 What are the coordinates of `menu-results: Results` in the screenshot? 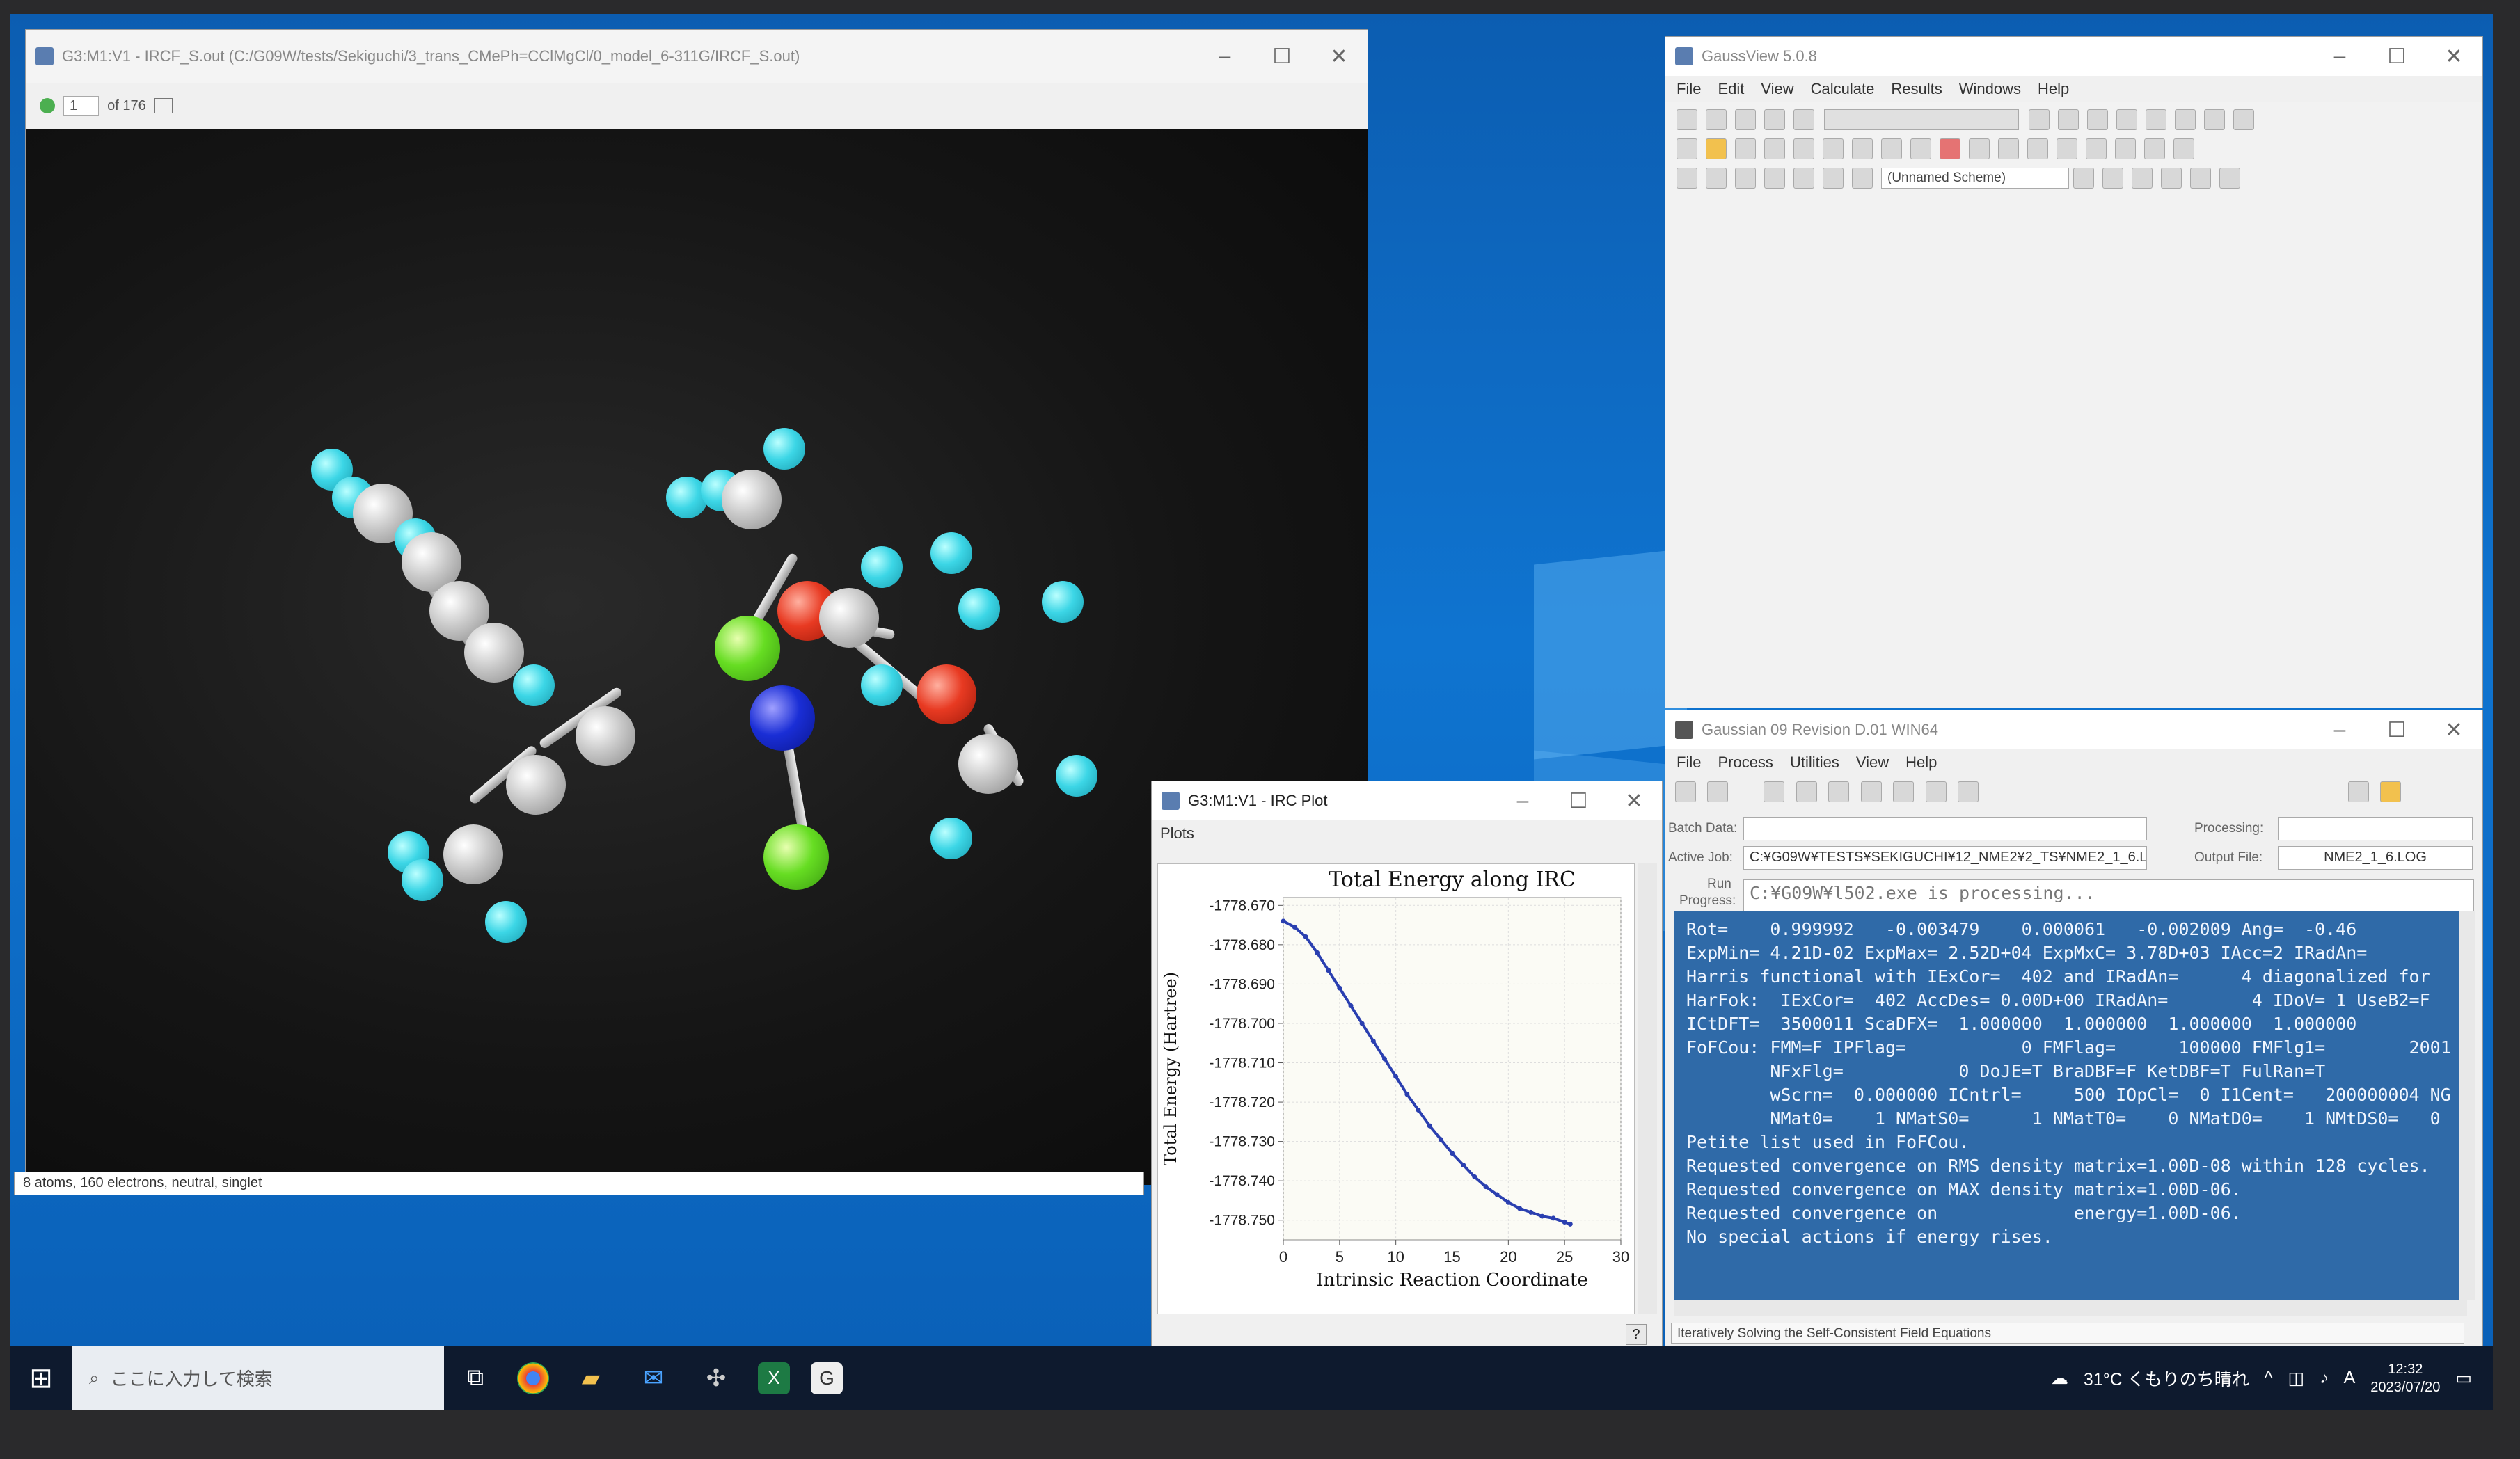 It's located at (1917, 89).